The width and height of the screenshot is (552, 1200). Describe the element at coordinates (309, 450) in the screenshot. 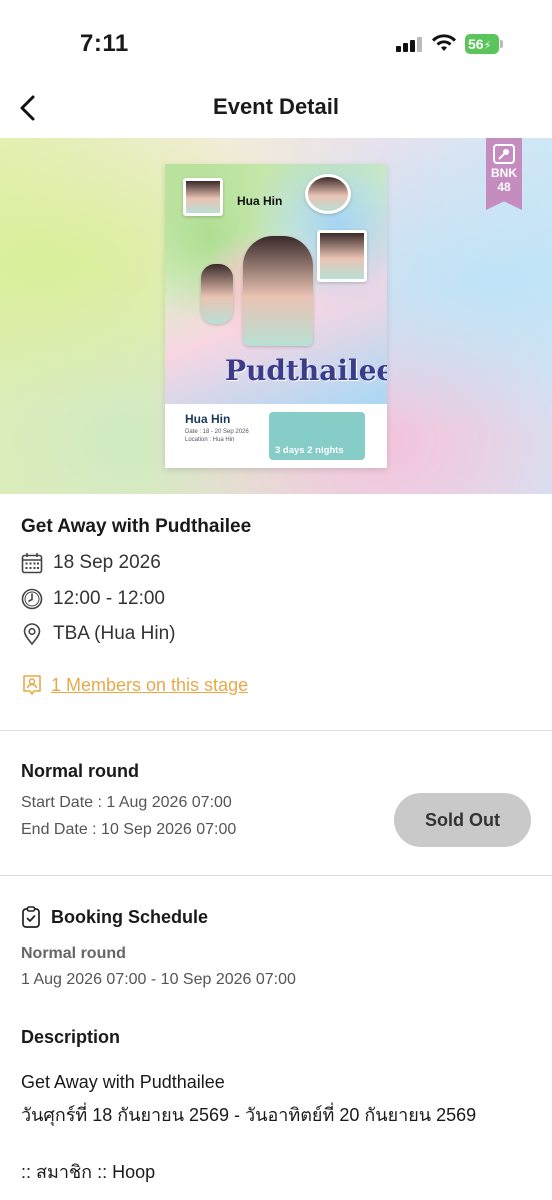

I see `poster-nights: 3 days 2 nights` at that location.